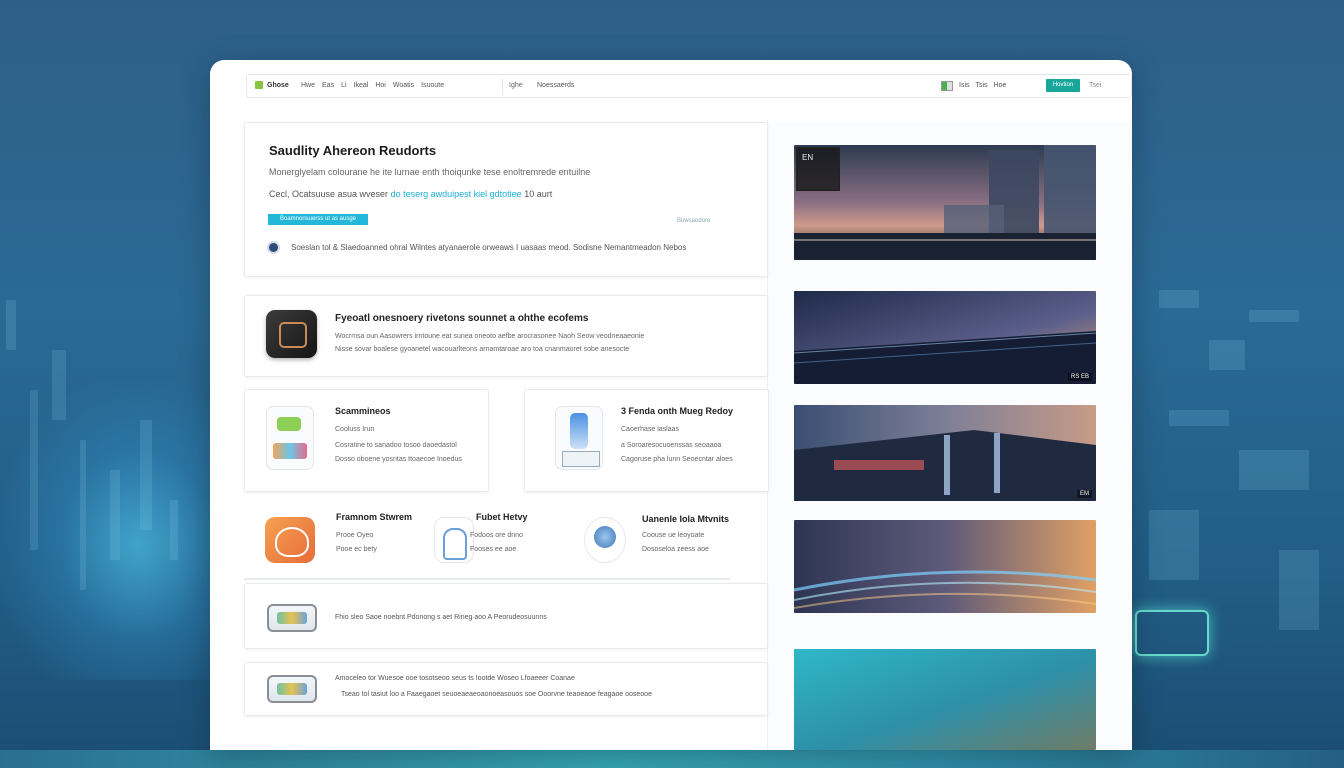  What do you see at coordinates (343, 85) in the screenshot?
I see `nav-item: Li` at bounding box center [343, 85].